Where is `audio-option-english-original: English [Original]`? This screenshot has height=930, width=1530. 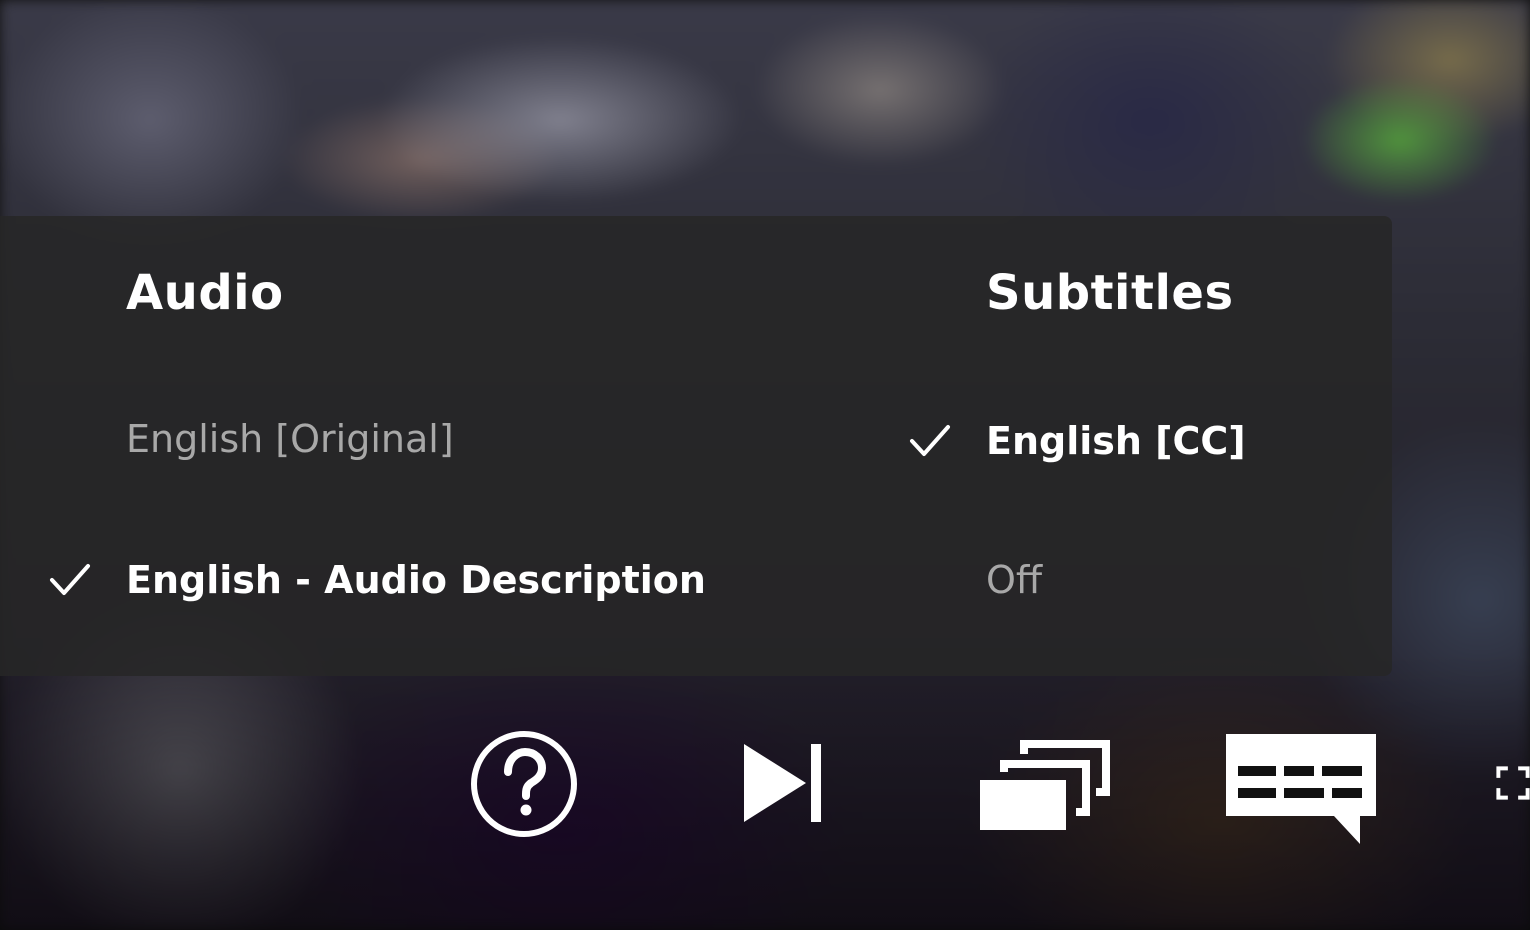
audio-option-english-original: English [Original] is located at coordinates (290, 439).